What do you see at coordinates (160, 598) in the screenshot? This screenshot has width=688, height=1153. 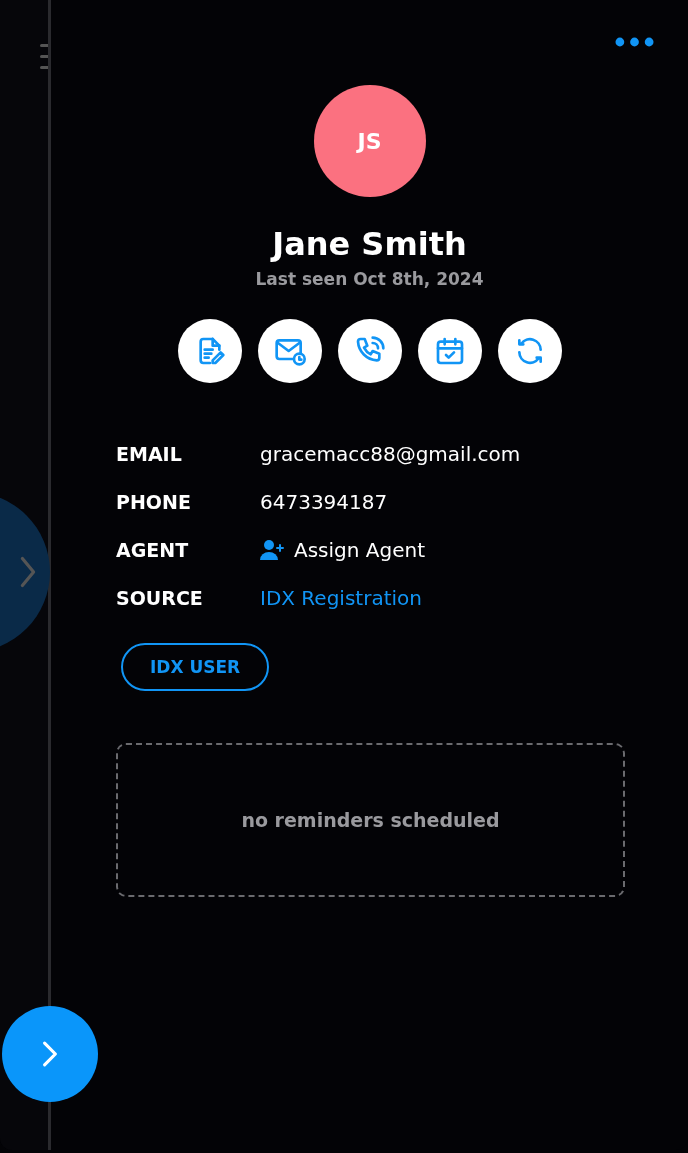 I see `field-label: SOURCE` at bounding box center [160, 598].